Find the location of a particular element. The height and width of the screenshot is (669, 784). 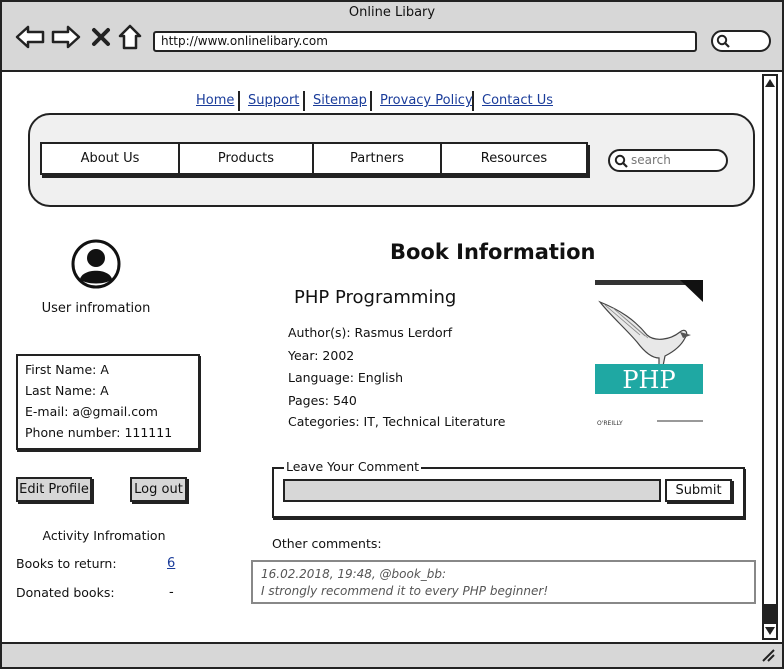

book-language: Language: English is located at coordinates (346, 377).